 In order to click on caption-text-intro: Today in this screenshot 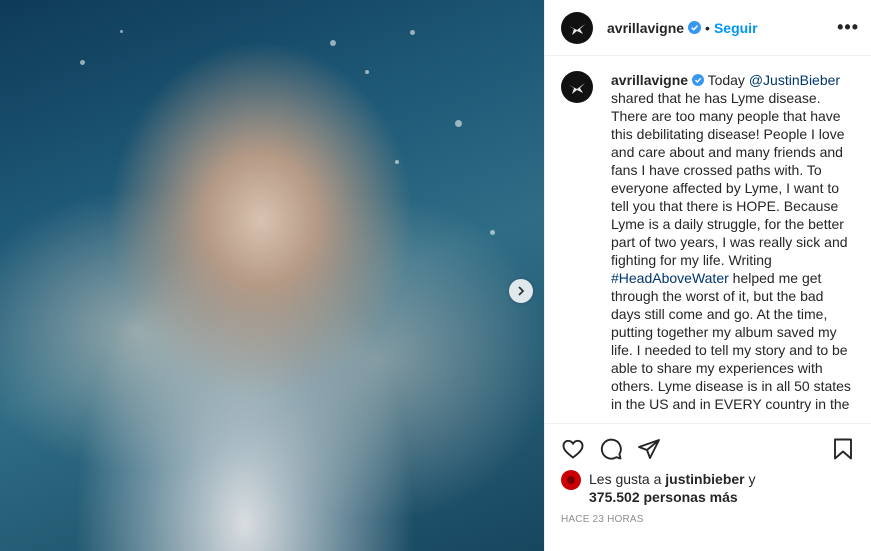, I will do `click(726, 80)`.